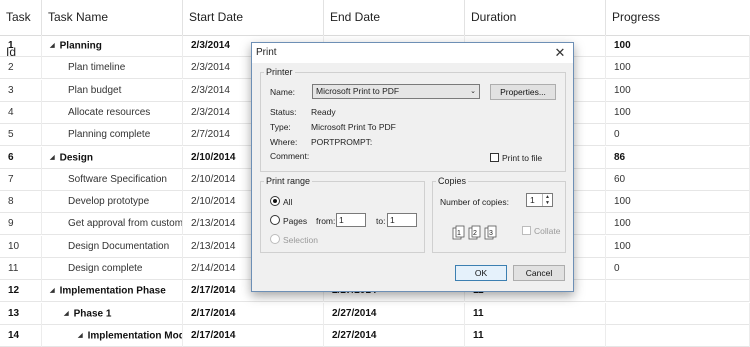 This screenshot has height=347, width=750. Describe the element at coordinates (21, 179) in the screenshot. I see `cell-task-id: 7` at that location.